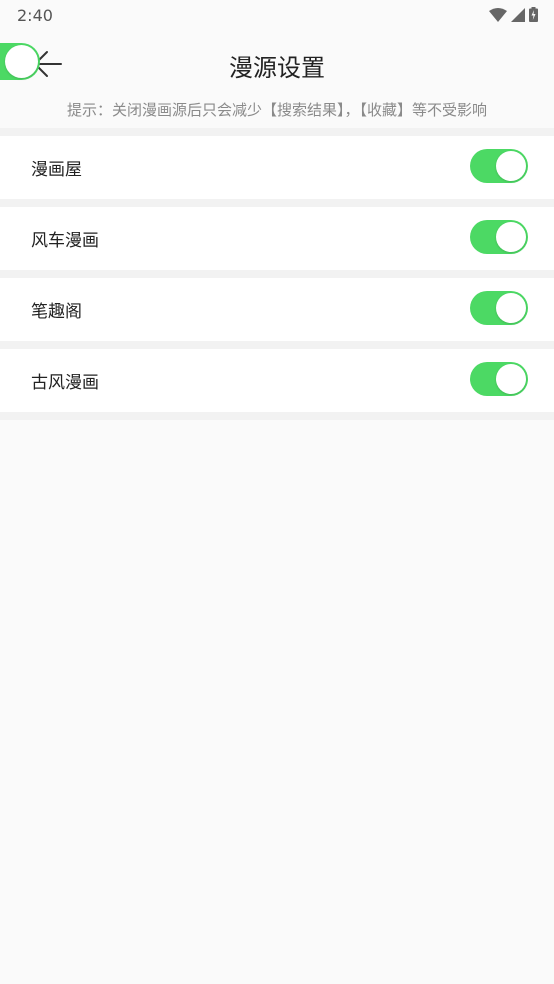  I want to click on source-label: 笔趣阁, so click(56, 312).